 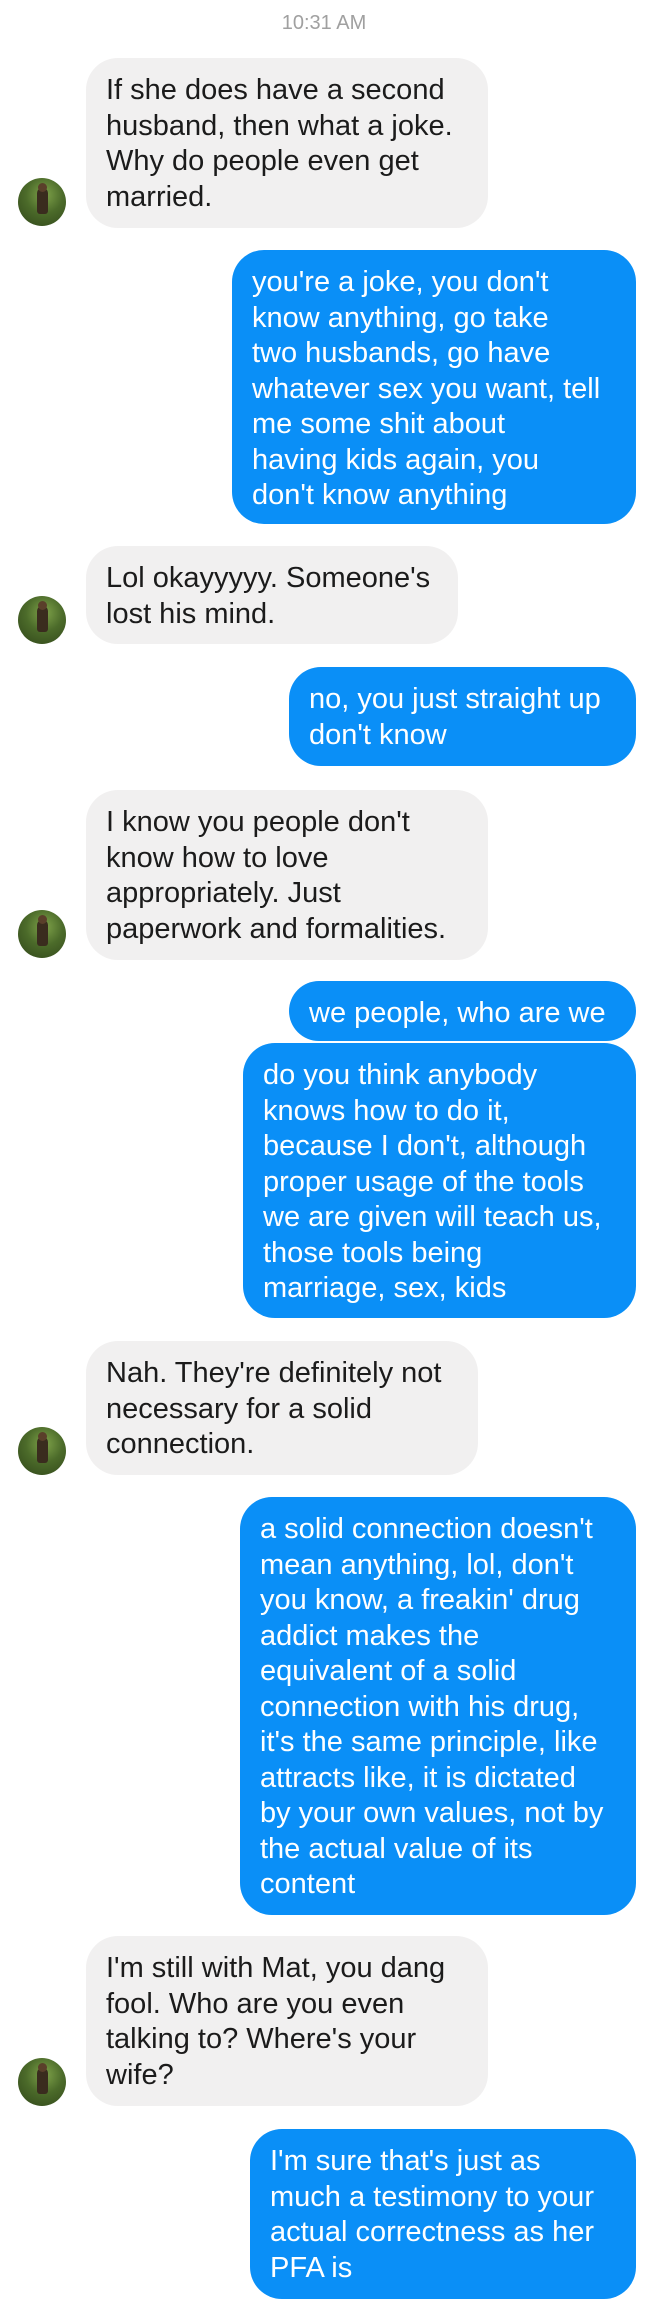 What do you see at coordinates (272, 595) in the screenshot?
I see `incoming-message-bubble: Lol okayyyyy. Someone's lost his mind.` at bounding box center [272, 595].